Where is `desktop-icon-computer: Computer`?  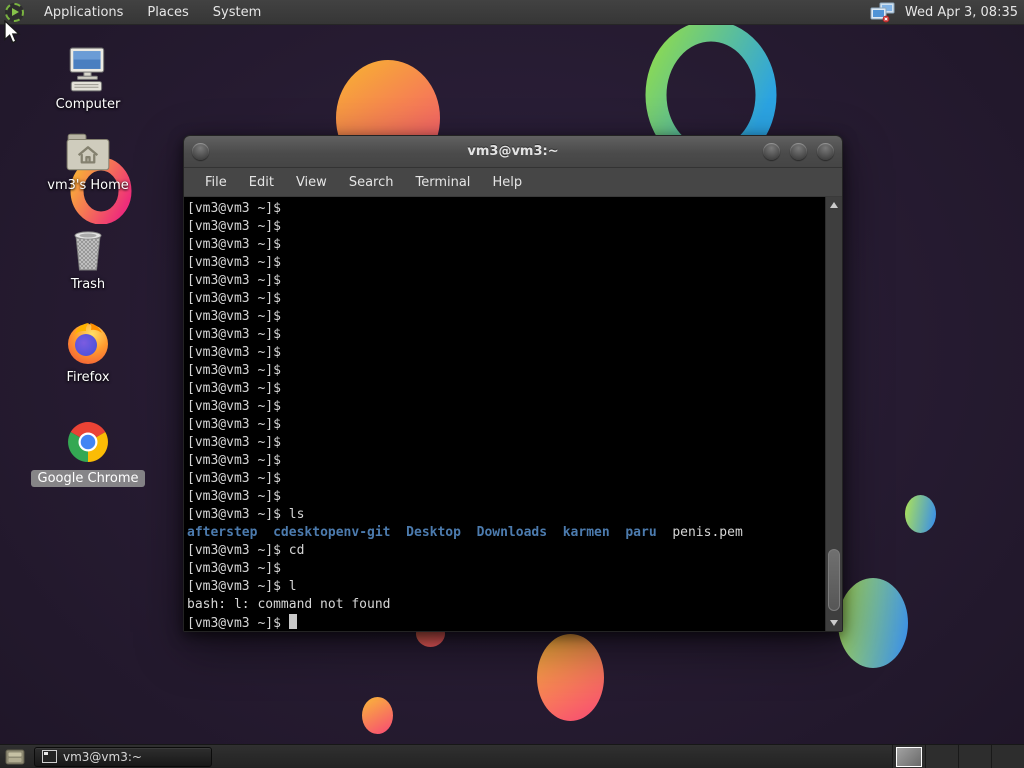
desktop-icon-computer: Computer is located at coordinates (88, 79).